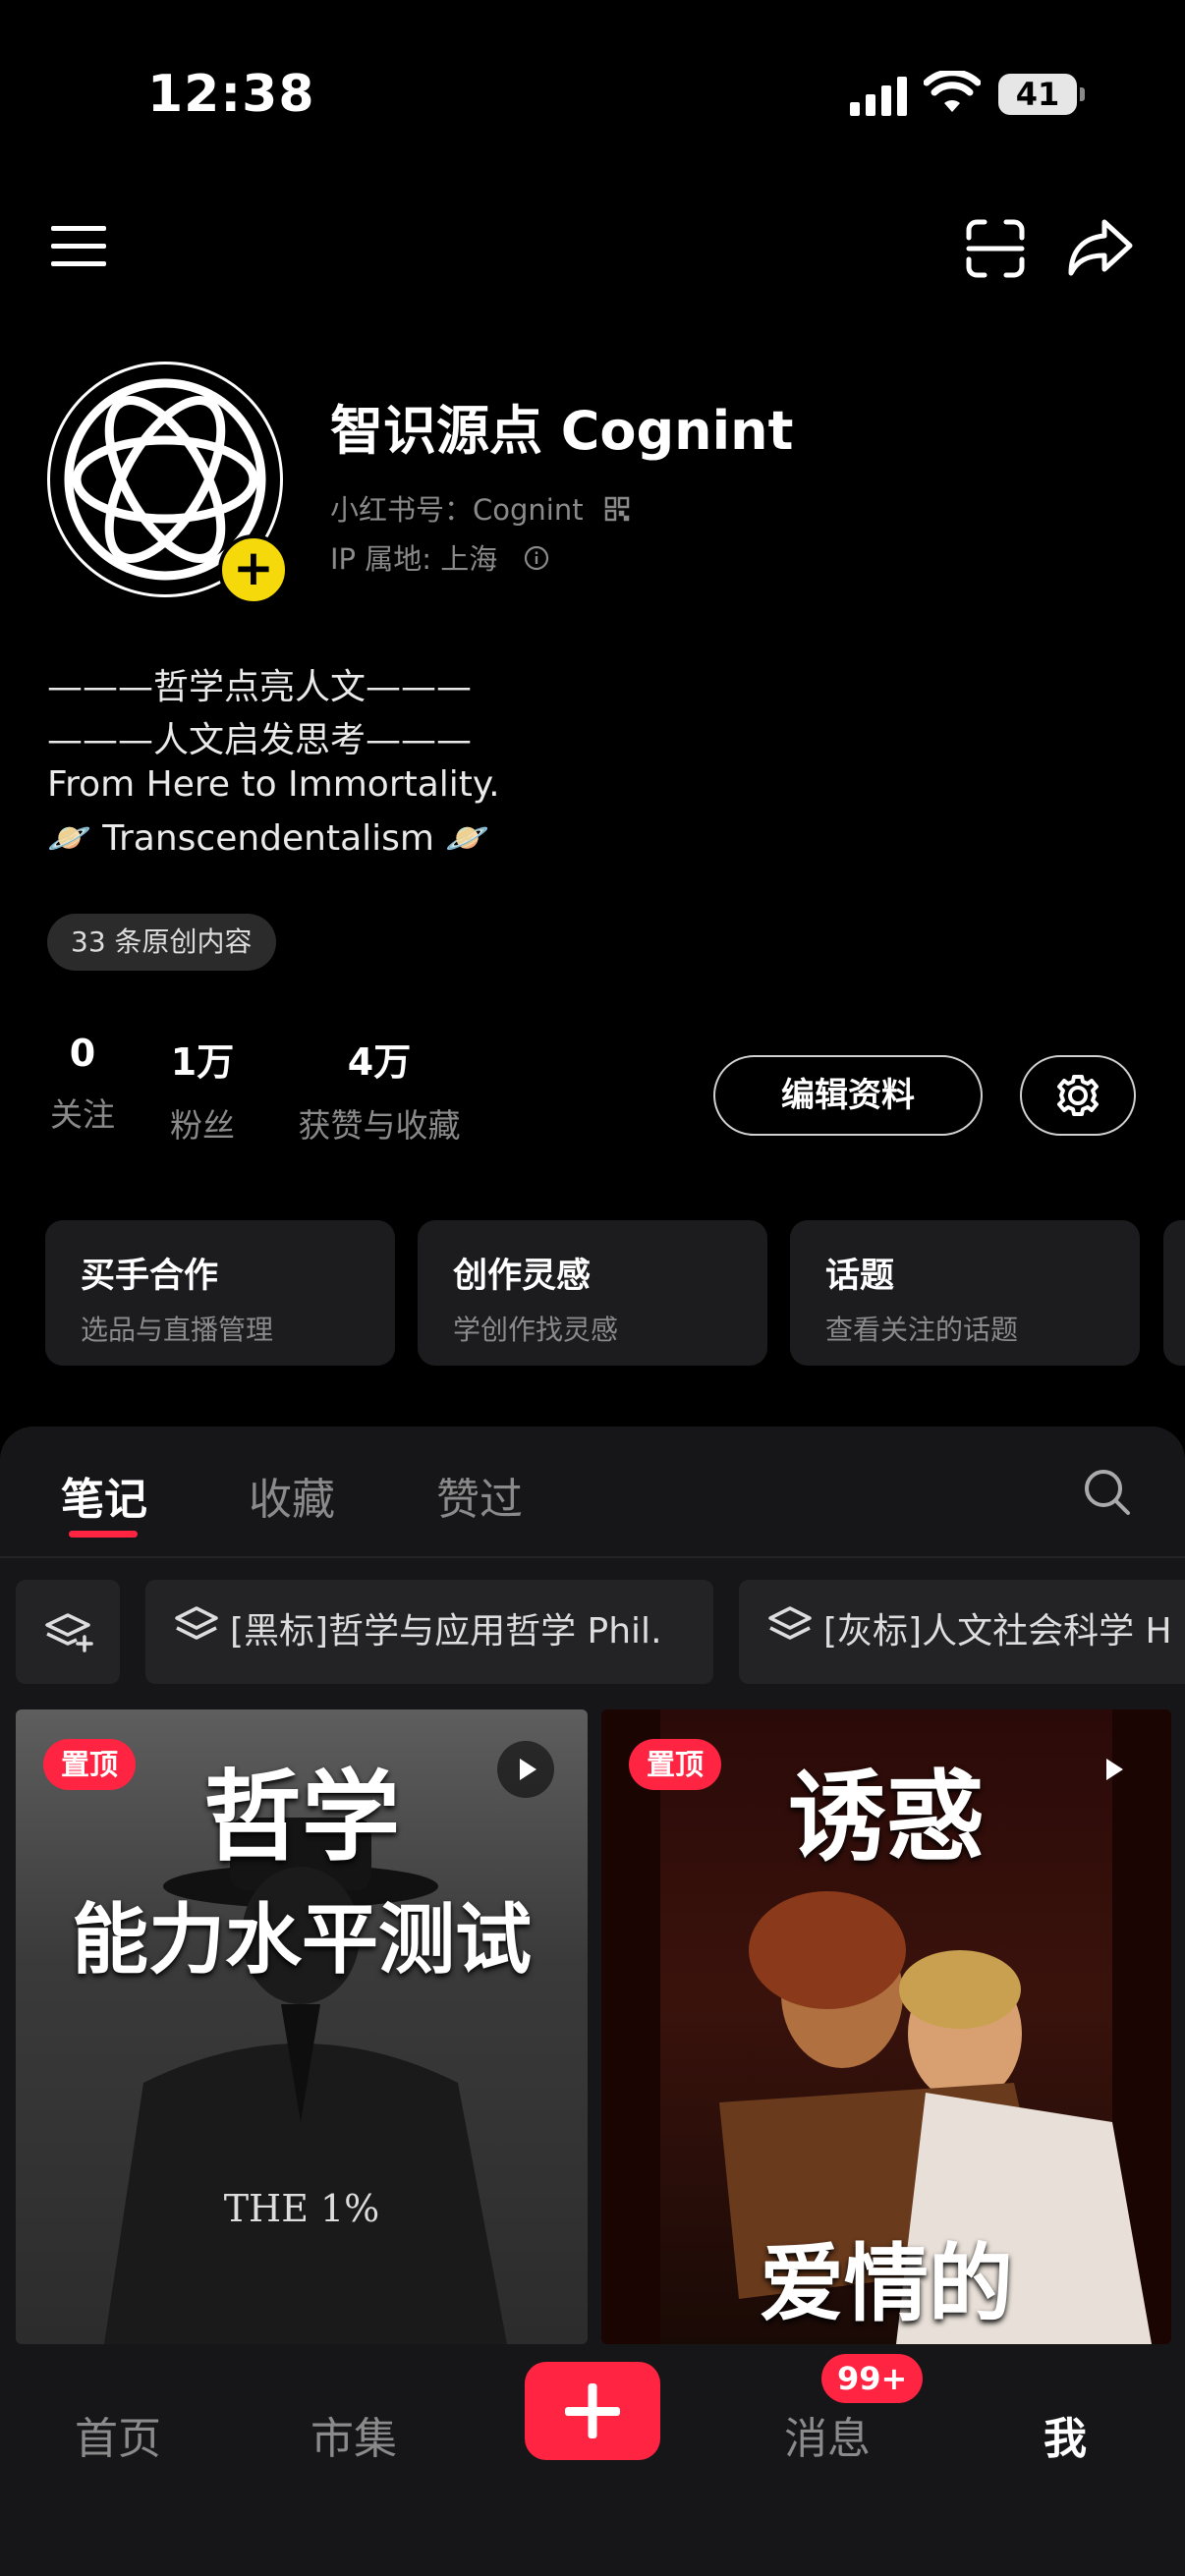 This screenshot has width=1185, height=2576. What do you see at coordinates (953, 91) in the screenshot?
I see `wifi-icon` at bounding box center [953, 91].